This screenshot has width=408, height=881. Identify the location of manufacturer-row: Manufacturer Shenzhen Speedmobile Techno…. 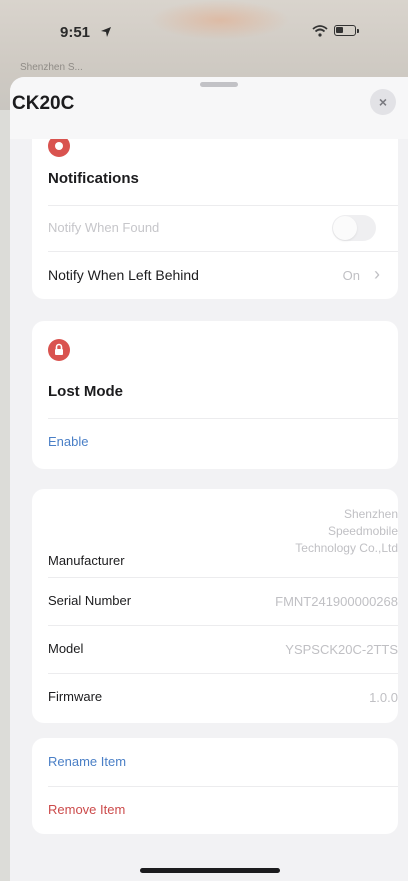
(223, 533).